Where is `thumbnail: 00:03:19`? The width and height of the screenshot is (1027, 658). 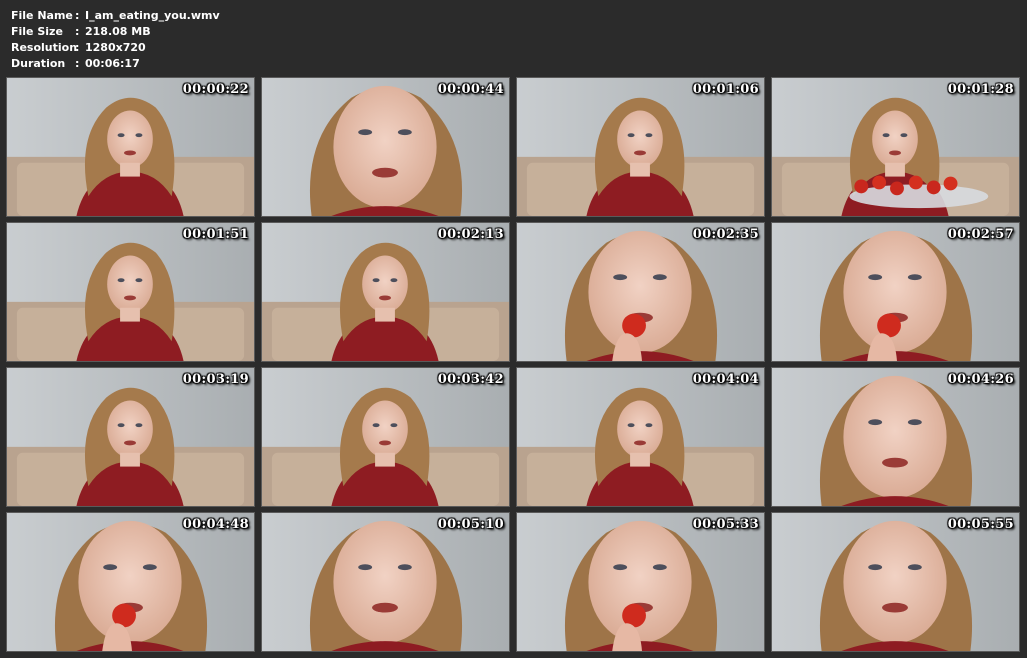 thumbnail: 00:03:19 is located at coordinates (130, 437).